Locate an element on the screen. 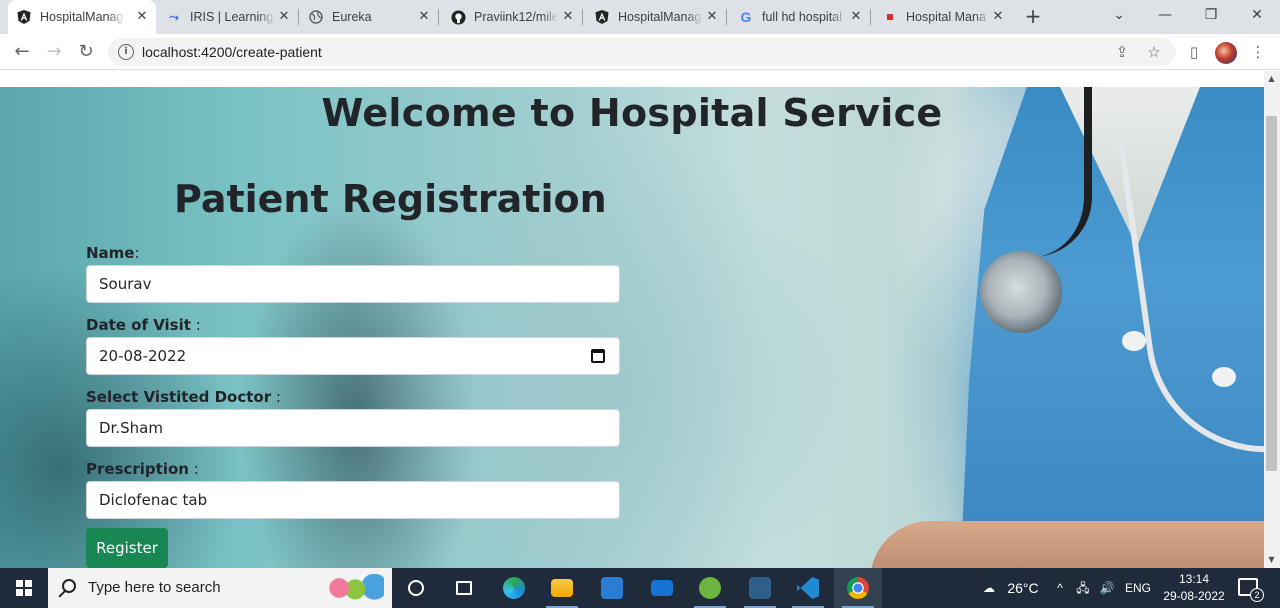 The image size is (1280, 608). show-hidden-icons-icon: ^ is located at coordinates (1060, 588).